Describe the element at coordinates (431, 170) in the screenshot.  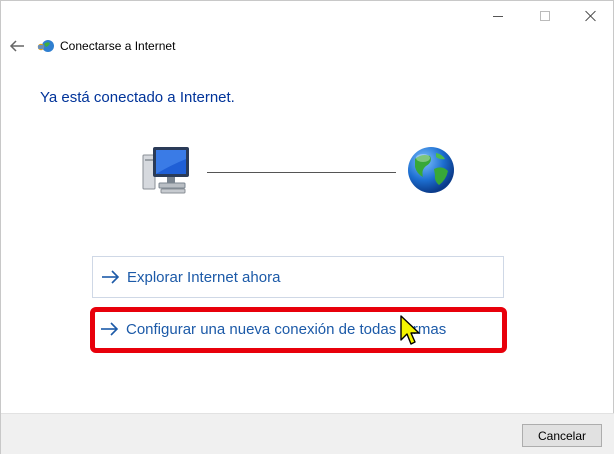
I see `globe-icon` at that location.